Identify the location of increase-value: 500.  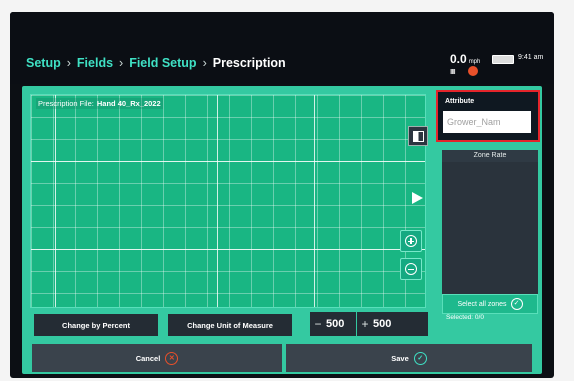
(388, 324).